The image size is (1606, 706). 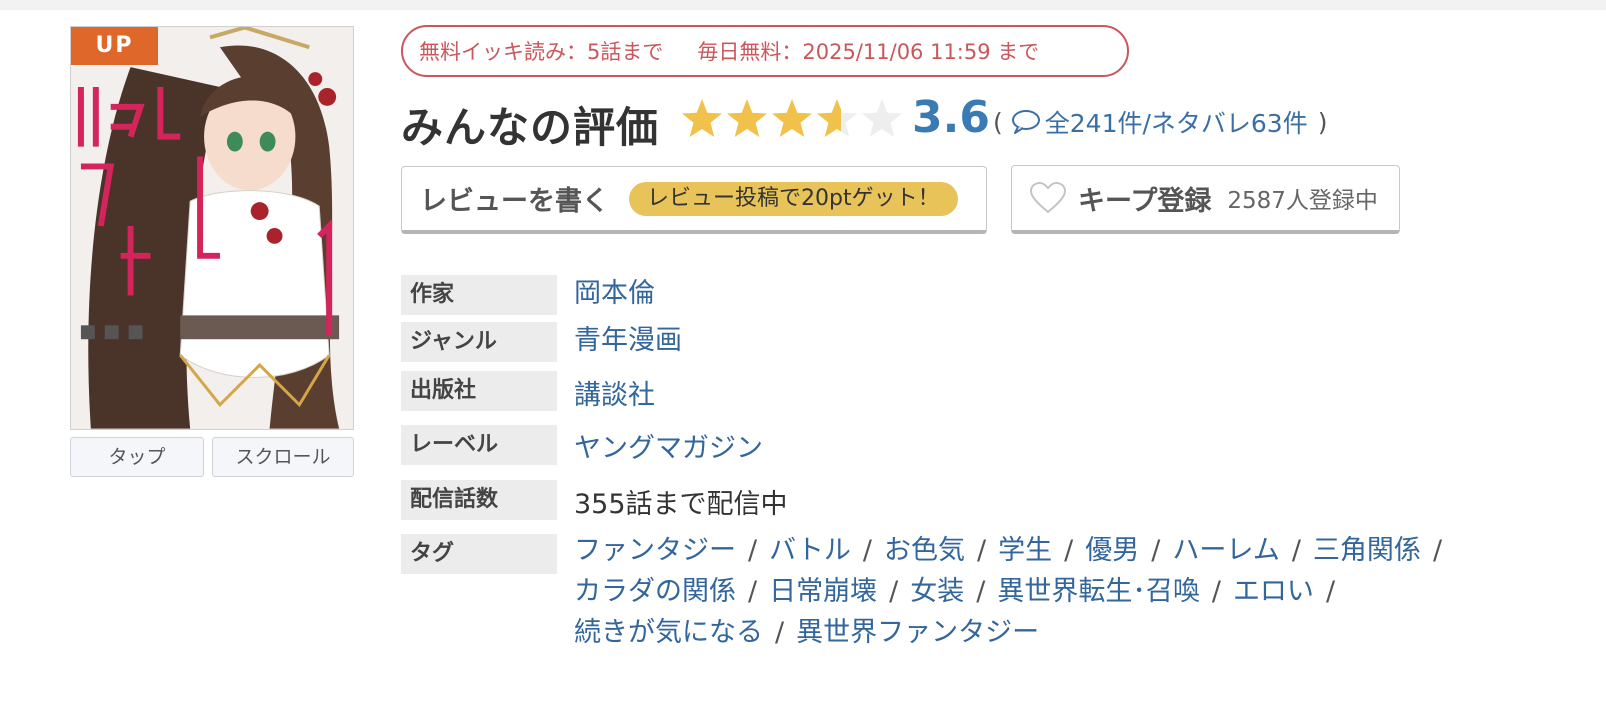 I want to click on author-link: 岡本倫, so click(x=614, y=290).